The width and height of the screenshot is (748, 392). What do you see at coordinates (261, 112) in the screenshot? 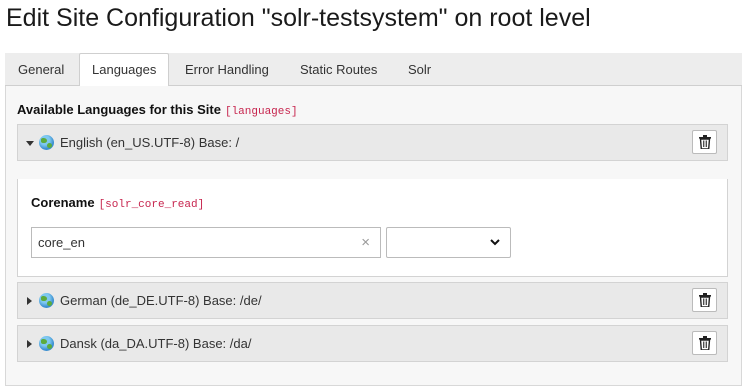
I see `languages-field-tag: [languages]` at bounding box center [261, 112].